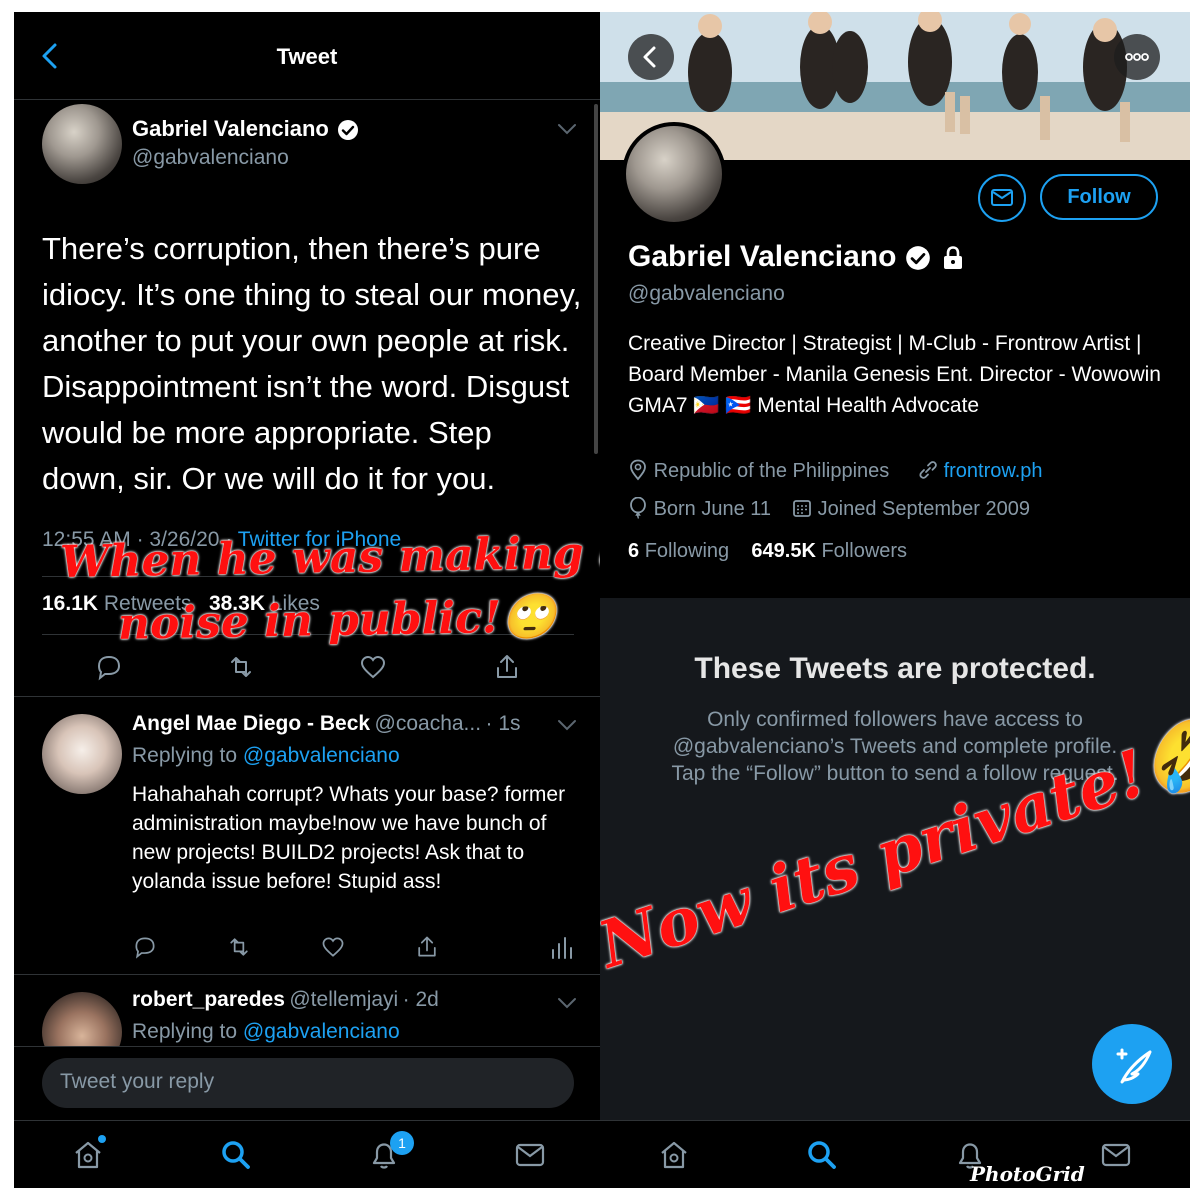 The width and height of the screenshot is (1200, 1200). I want to click on reply-author-handle: @tellemjayi, so click(343, 999).